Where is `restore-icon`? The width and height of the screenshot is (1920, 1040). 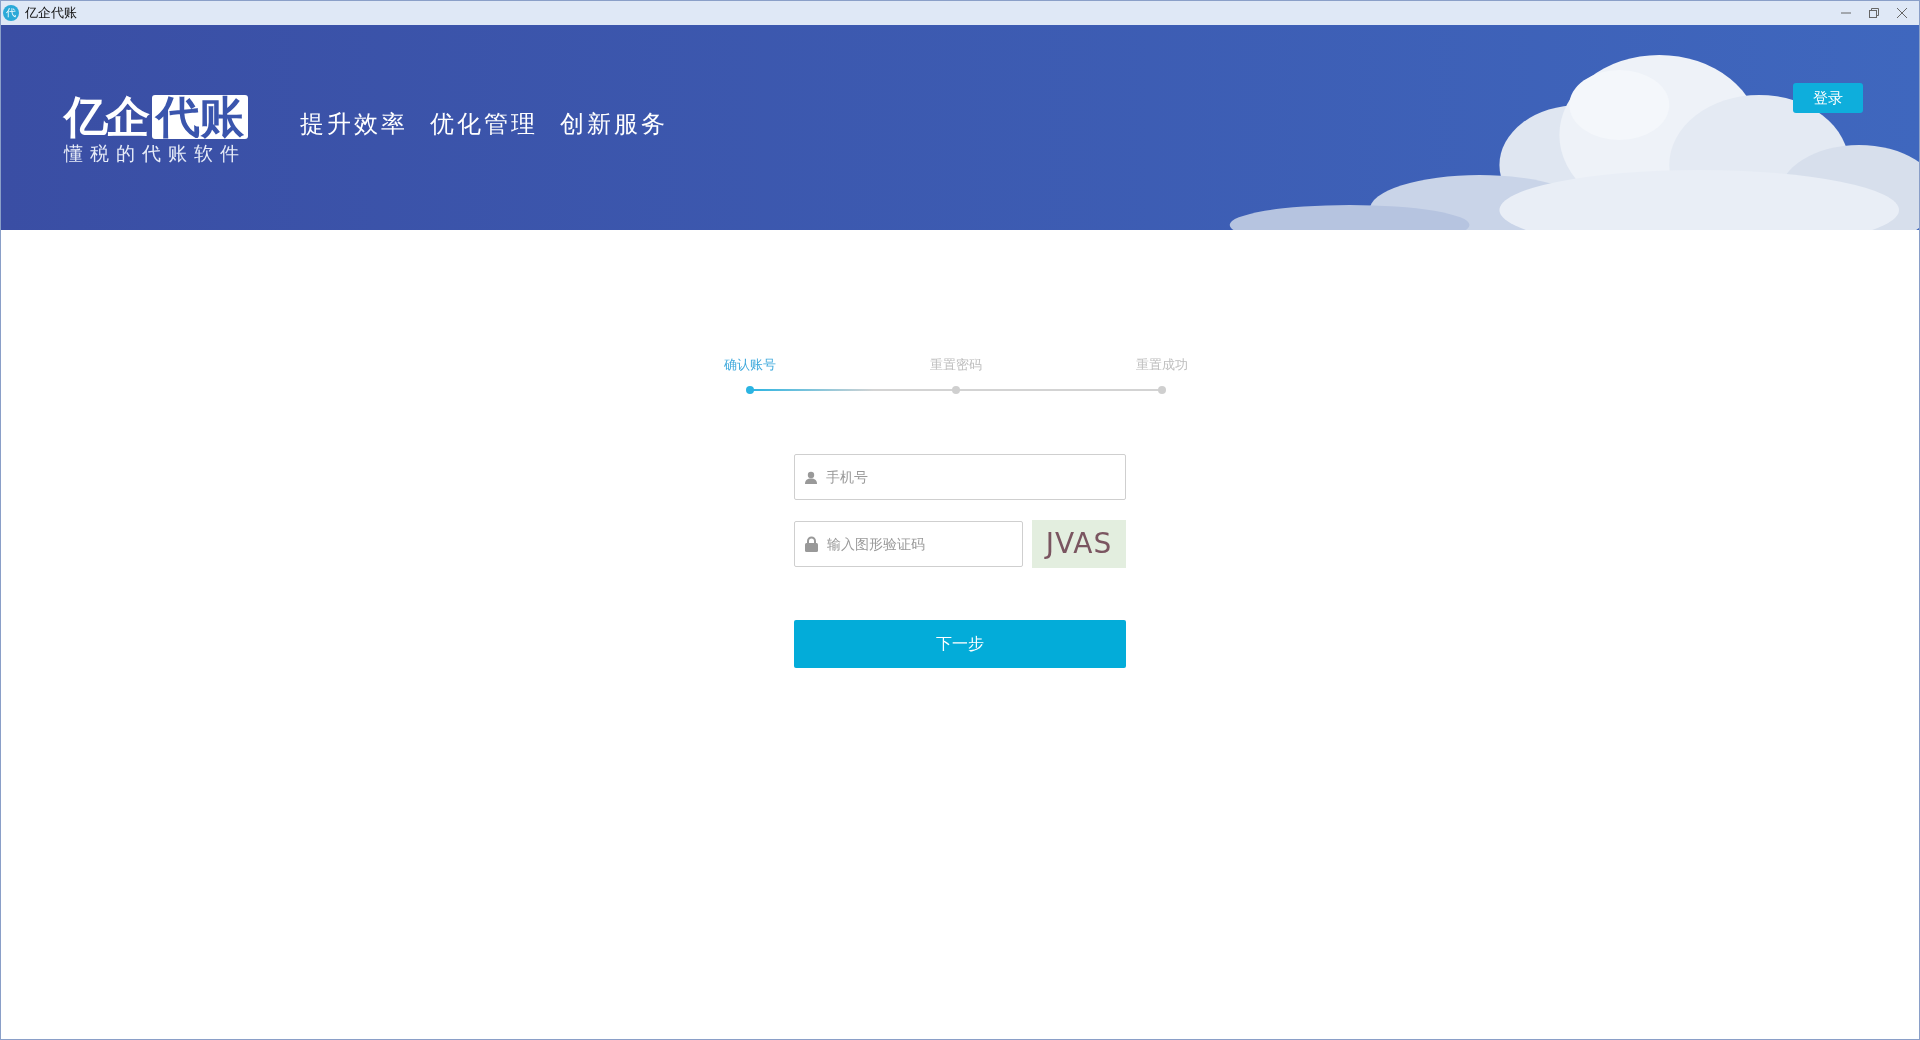 restore-icon is located at coordinates (1874, 13).